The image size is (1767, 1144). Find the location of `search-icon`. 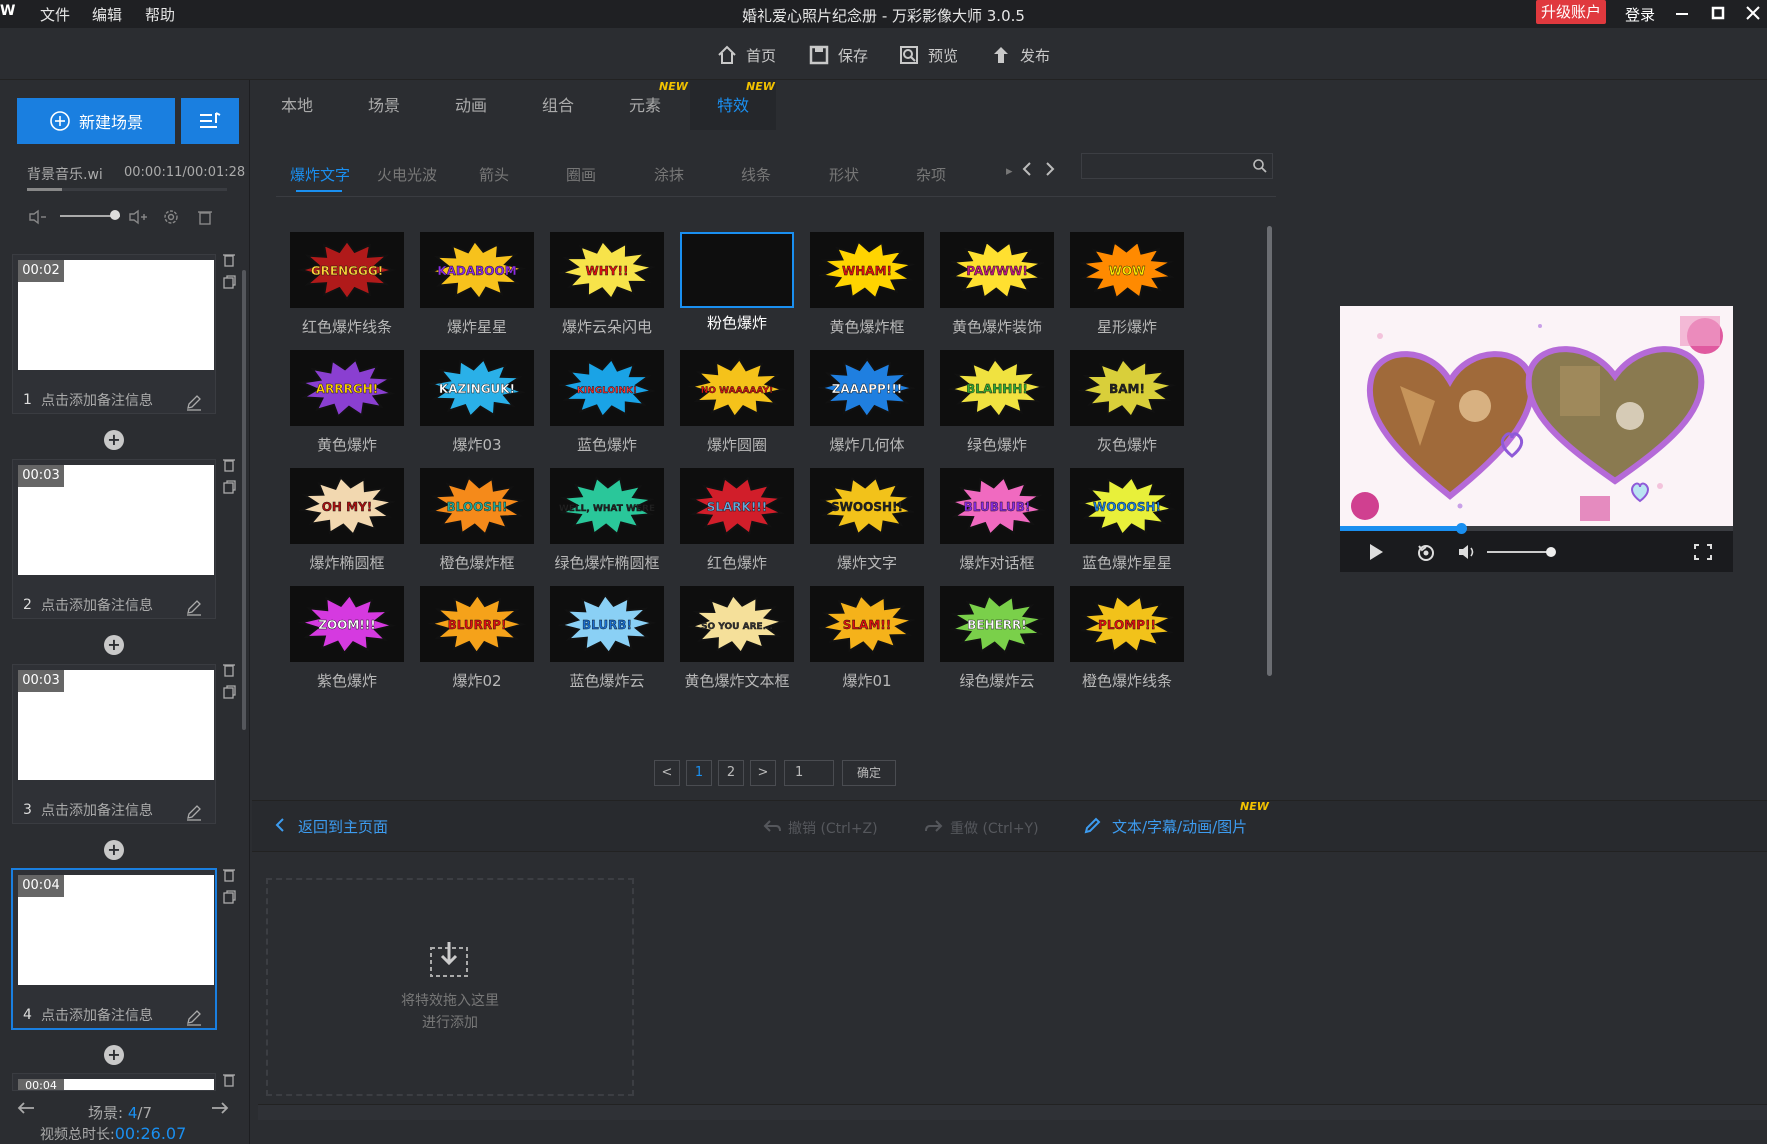

search-icon is located at coordinates (1260, 166).